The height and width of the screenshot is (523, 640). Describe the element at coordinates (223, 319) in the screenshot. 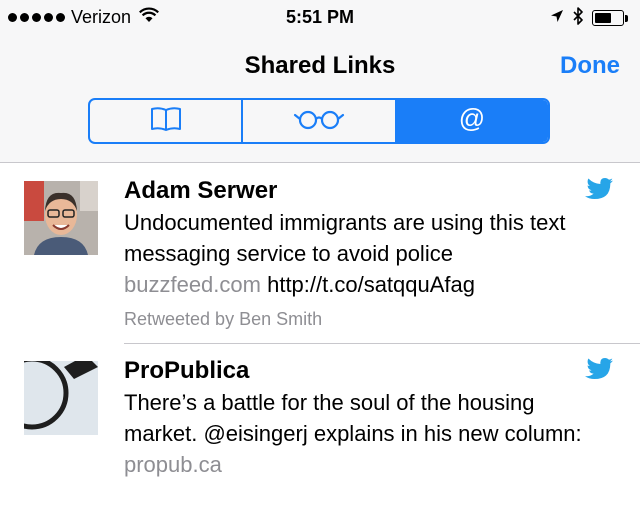

I see `retweeted-by: Retweeted by Ben Smith` at that location.